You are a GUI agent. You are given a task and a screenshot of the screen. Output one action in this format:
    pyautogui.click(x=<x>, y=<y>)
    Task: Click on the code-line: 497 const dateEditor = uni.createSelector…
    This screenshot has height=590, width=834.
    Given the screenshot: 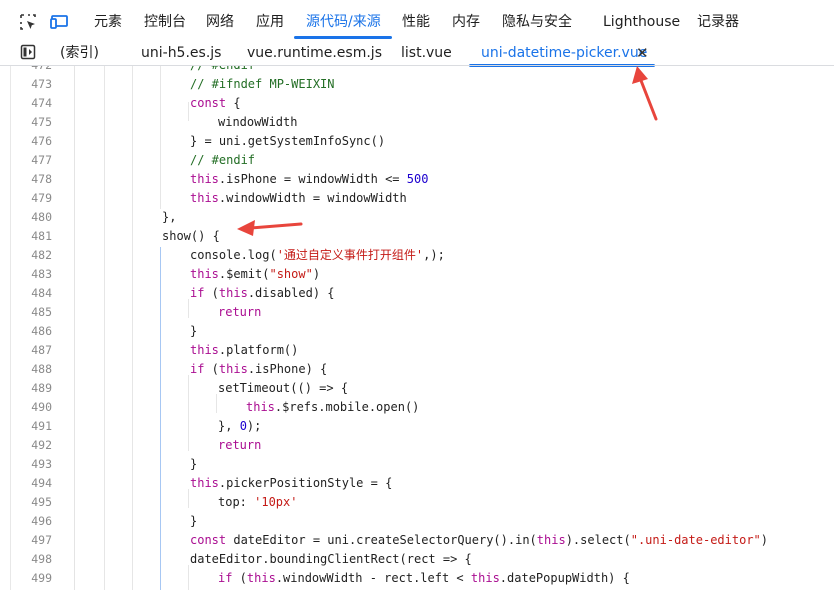 What is the action you would take?
    pyautogui.click(x=417, y=540)
    